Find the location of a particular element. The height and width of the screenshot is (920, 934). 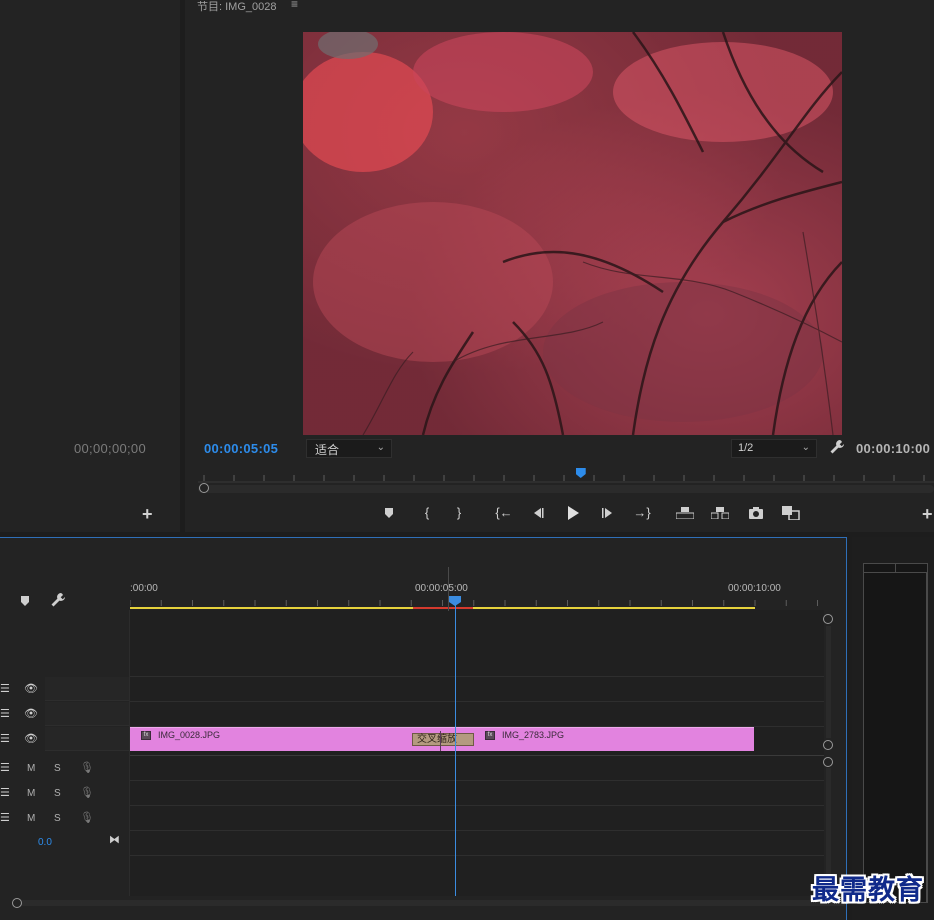

timeline-playhead-line is located at coordinates (455, 750).